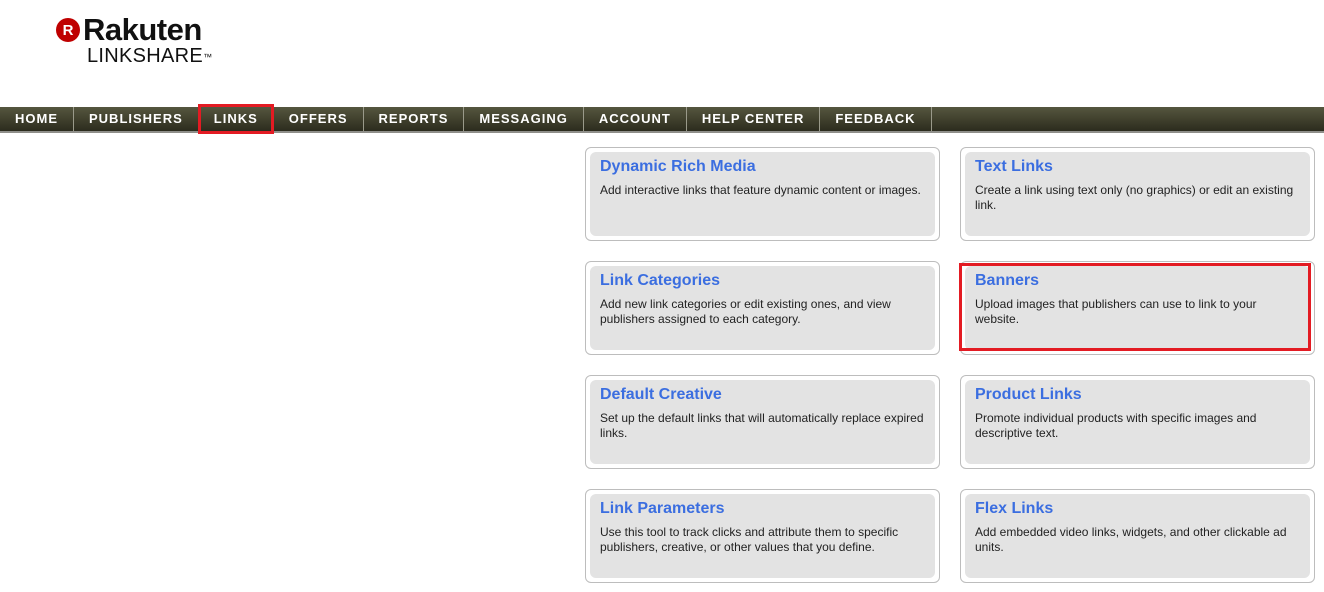 The height and width of the screenshot is (592, 1324). I want to click on nav-item-help-center: HELP CENTER, so click(754, 119).